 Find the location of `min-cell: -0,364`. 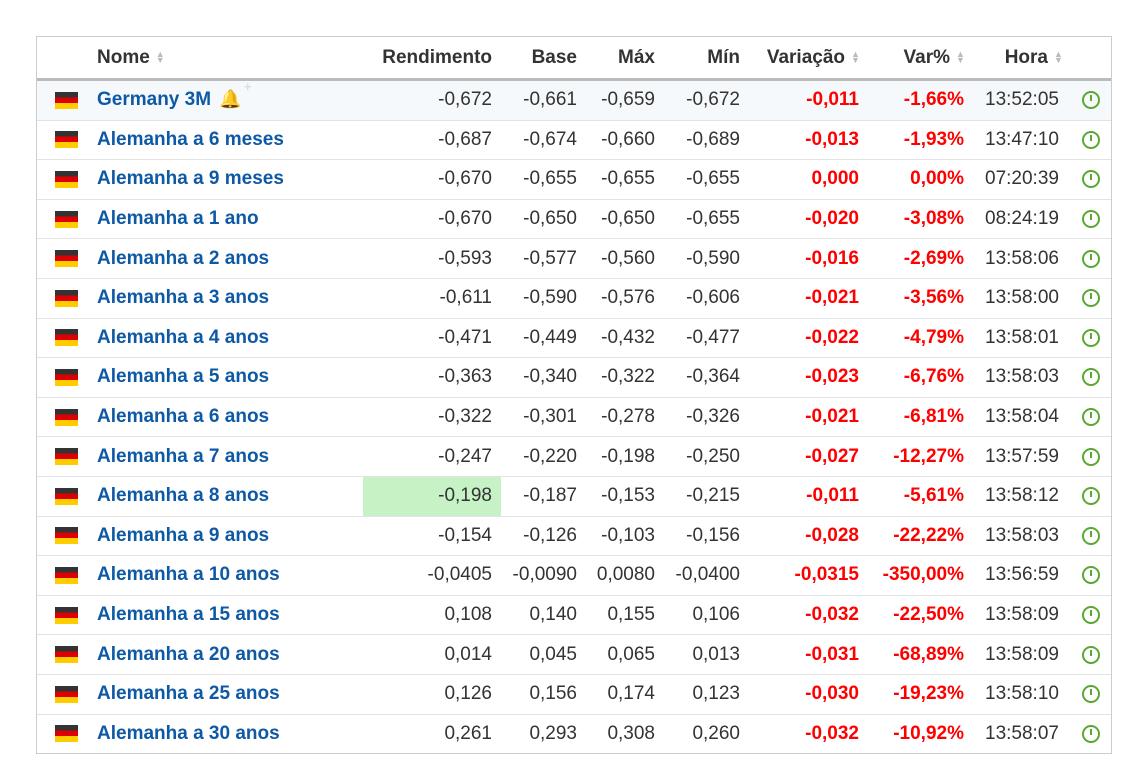

min-cell: -0,364 is located at coordinates (706, 377).